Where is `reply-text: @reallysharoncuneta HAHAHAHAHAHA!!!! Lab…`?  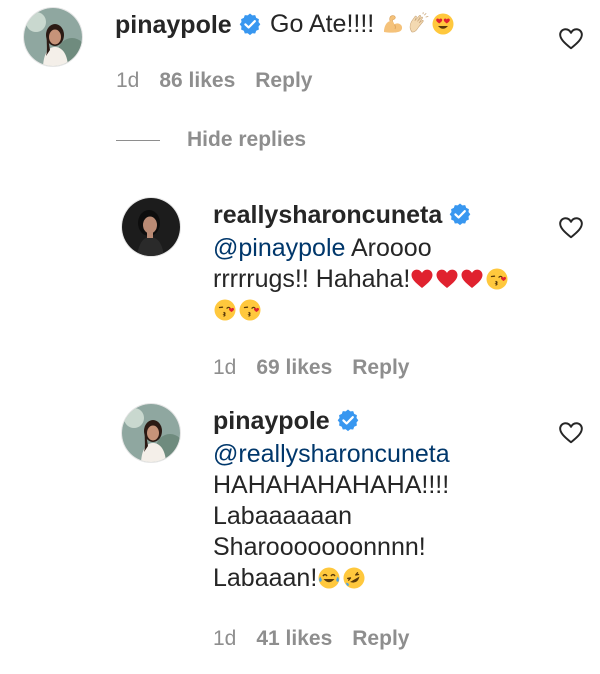 reply-text: @reallysharoncuneta HAHAHAHAHAHA!!!! Lab… is located at coordinates (378, 516).